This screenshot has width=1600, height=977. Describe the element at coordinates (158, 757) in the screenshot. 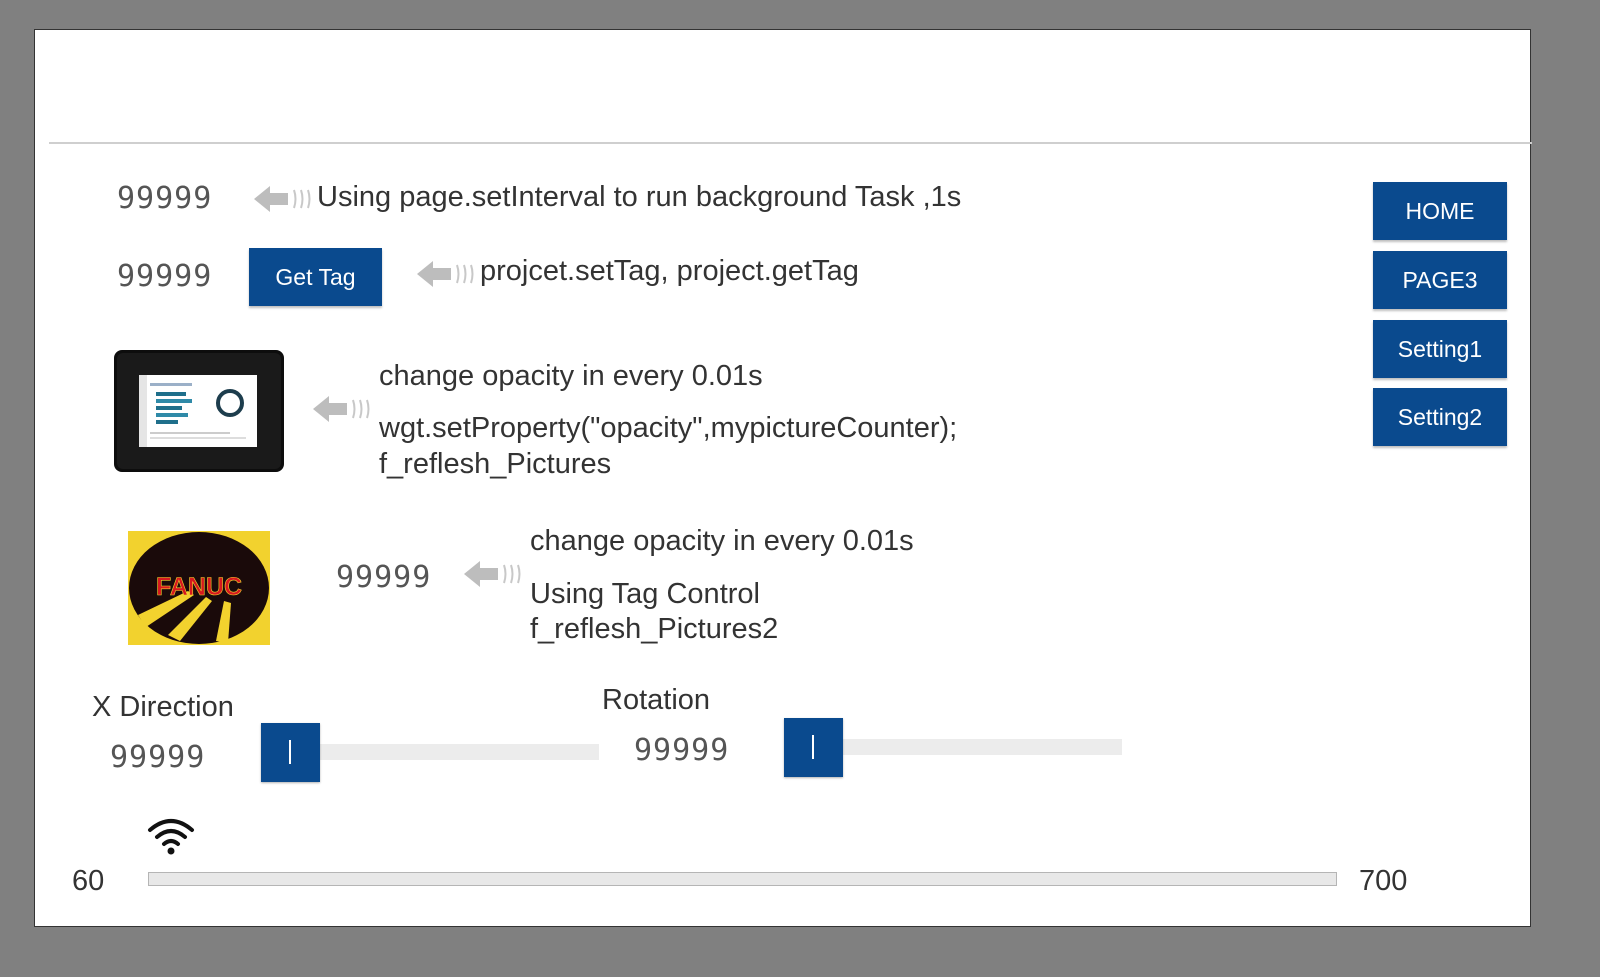

I see `x-direction-value: 99999` at that location.